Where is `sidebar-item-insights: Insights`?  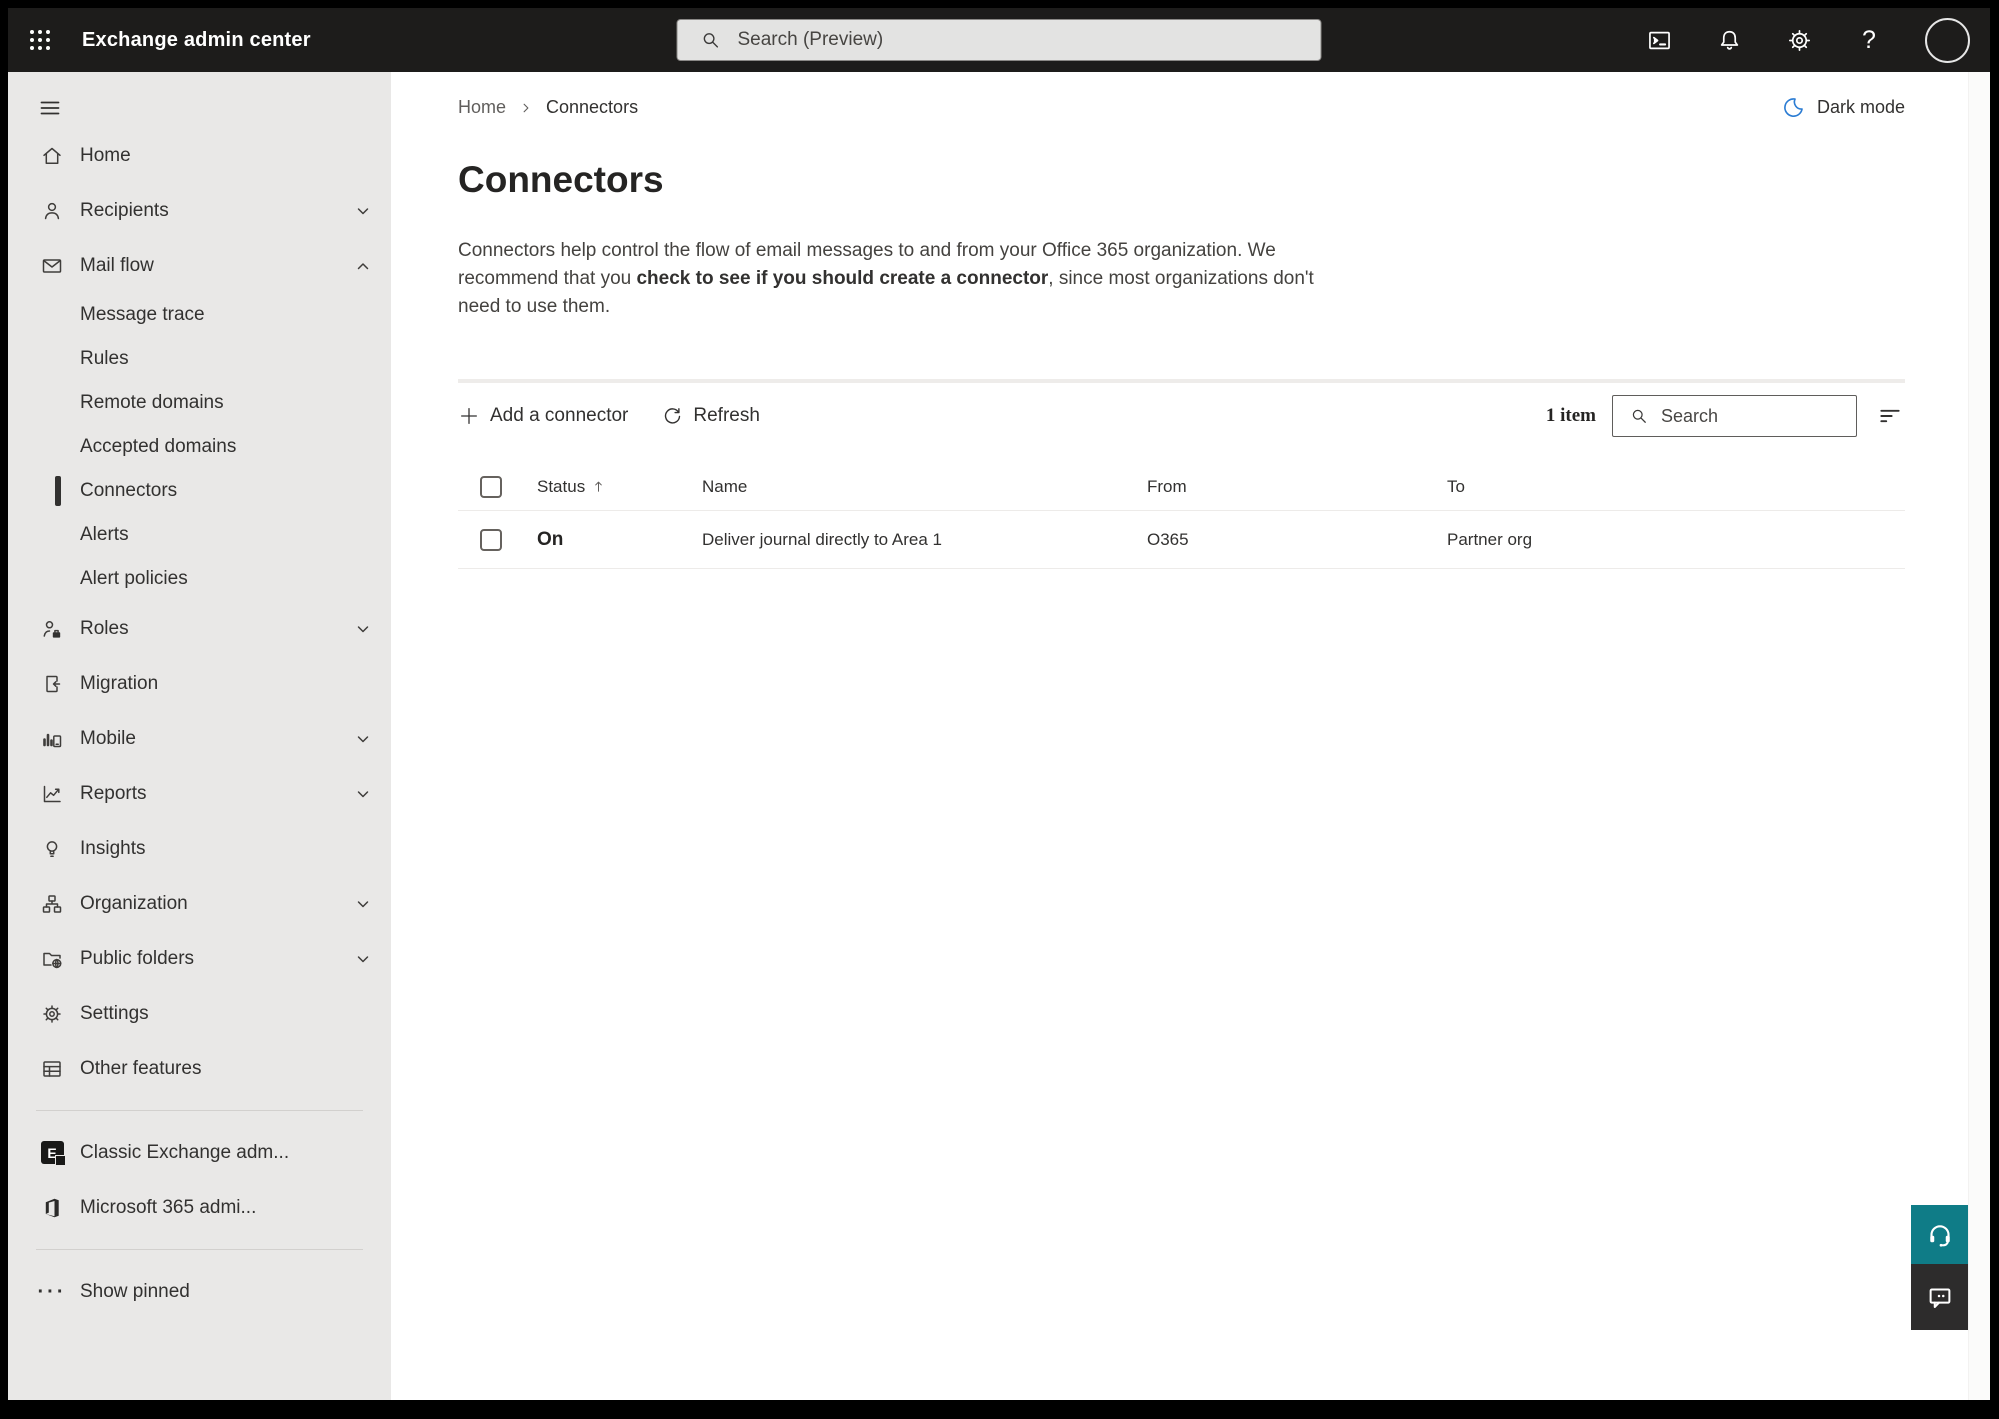
sidebar-item-insights: Insights is located at coordinates (199, 848).